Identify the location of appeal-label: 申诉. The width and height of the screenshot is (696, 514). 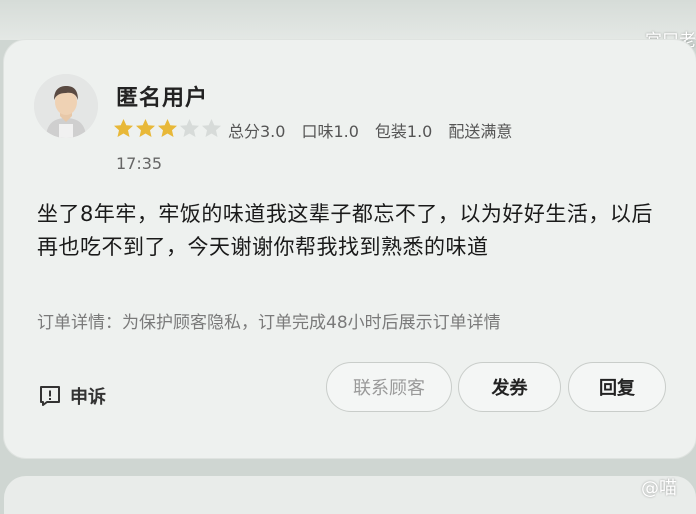
(88, 397).